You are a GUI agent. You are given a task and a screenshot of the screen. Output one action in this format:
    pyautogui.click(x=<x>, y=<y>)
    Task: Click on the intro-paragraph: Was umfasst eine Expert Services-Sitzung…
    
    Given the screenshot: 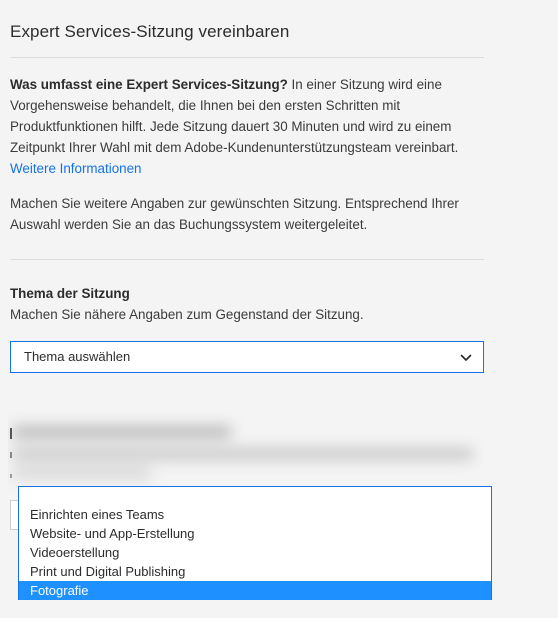 What is the action you would take?
    pyautogui.click(x=247, y=126)
    